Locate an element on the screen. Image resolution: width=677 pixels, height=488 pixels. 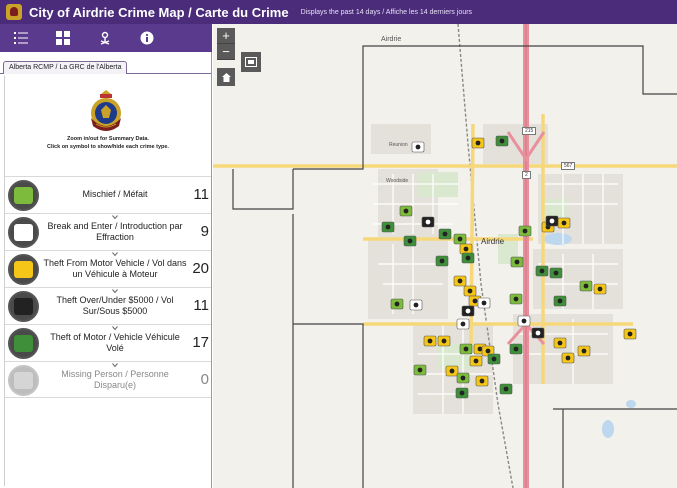
mischief-icon is located at coordinates (23, 195).